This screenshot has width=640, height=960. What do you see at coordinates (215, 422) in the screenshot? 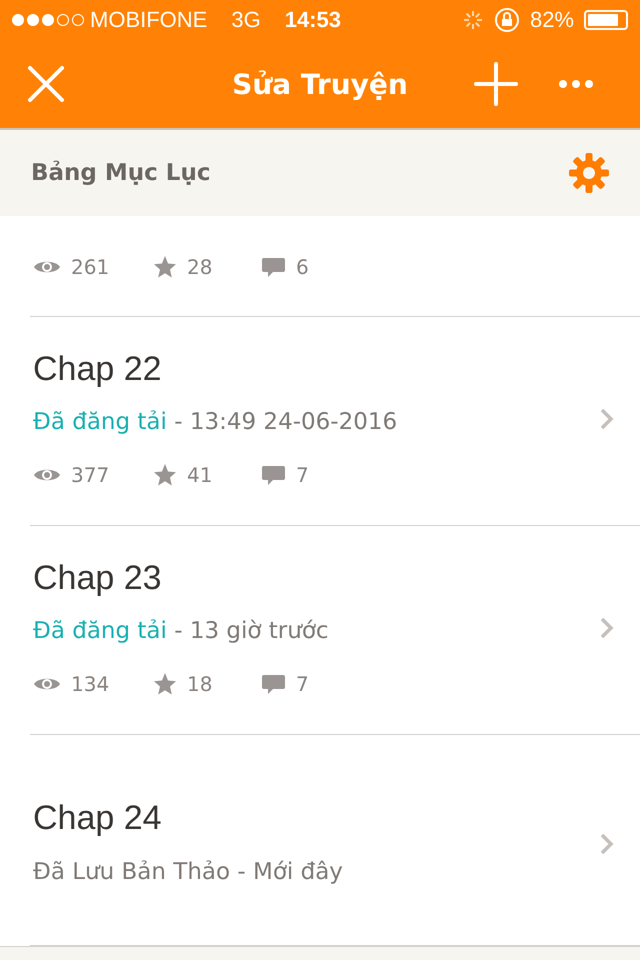
I see `chapter-status: Đã đăng tải - 13:49 24-06-2016` at bounding box center [215, 422].